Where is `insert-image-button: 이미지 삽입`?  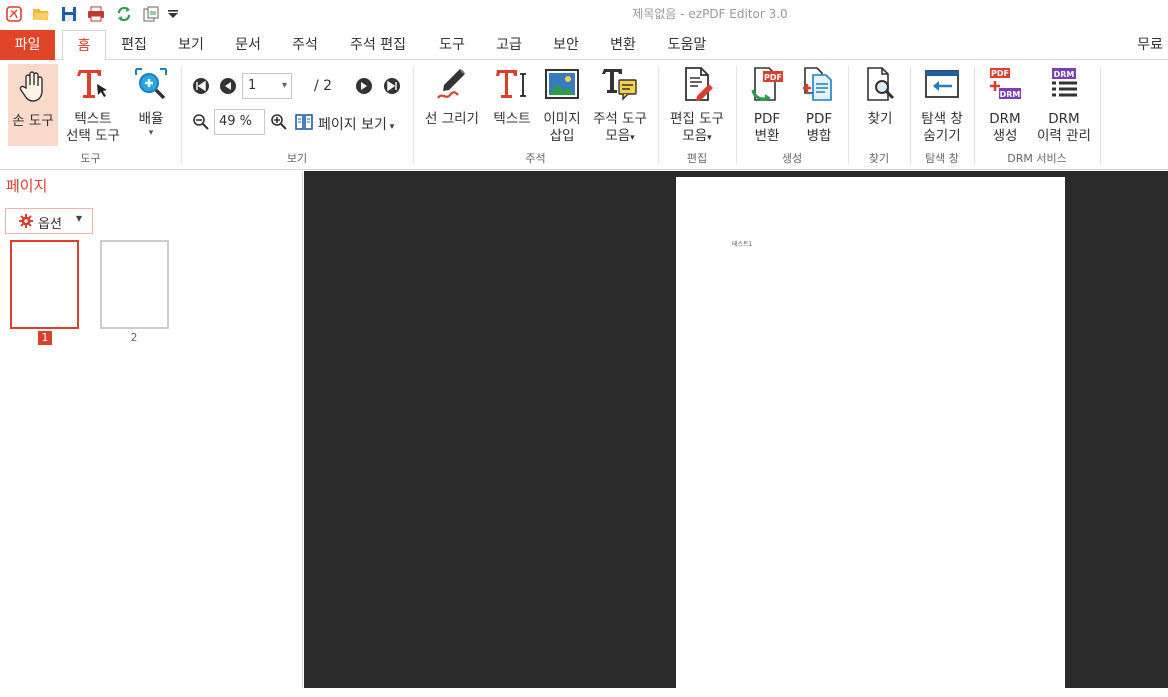 insert-image-button: 이미지 삽입 is located at coordinates (562, 105).